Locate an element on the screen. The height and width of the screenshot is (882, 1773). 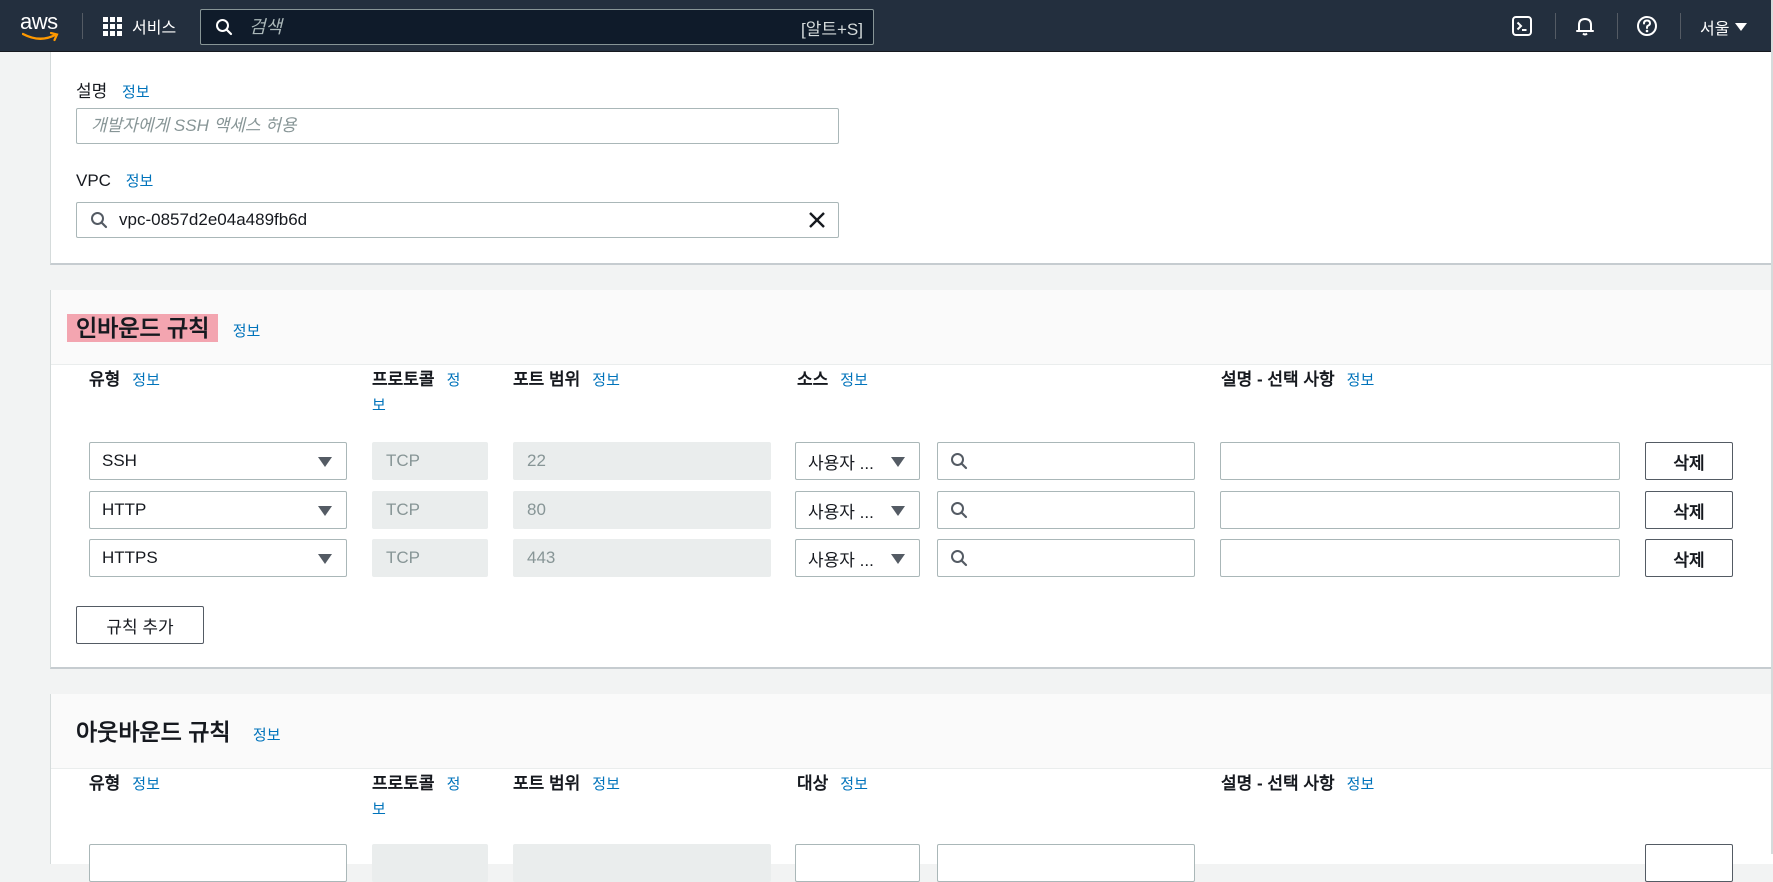
rule-type-select: SSH is located at coordinates (218, 461).